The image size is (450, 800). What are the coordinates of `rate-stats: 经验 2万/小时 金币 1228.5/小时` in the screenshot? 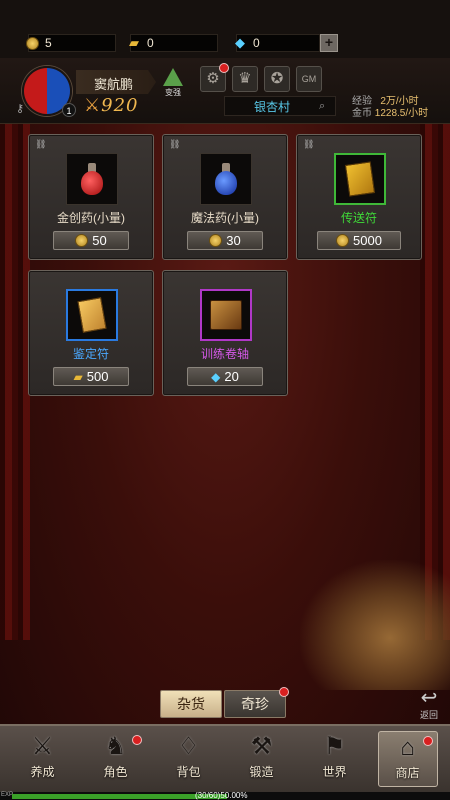 It's located at (390, 108).